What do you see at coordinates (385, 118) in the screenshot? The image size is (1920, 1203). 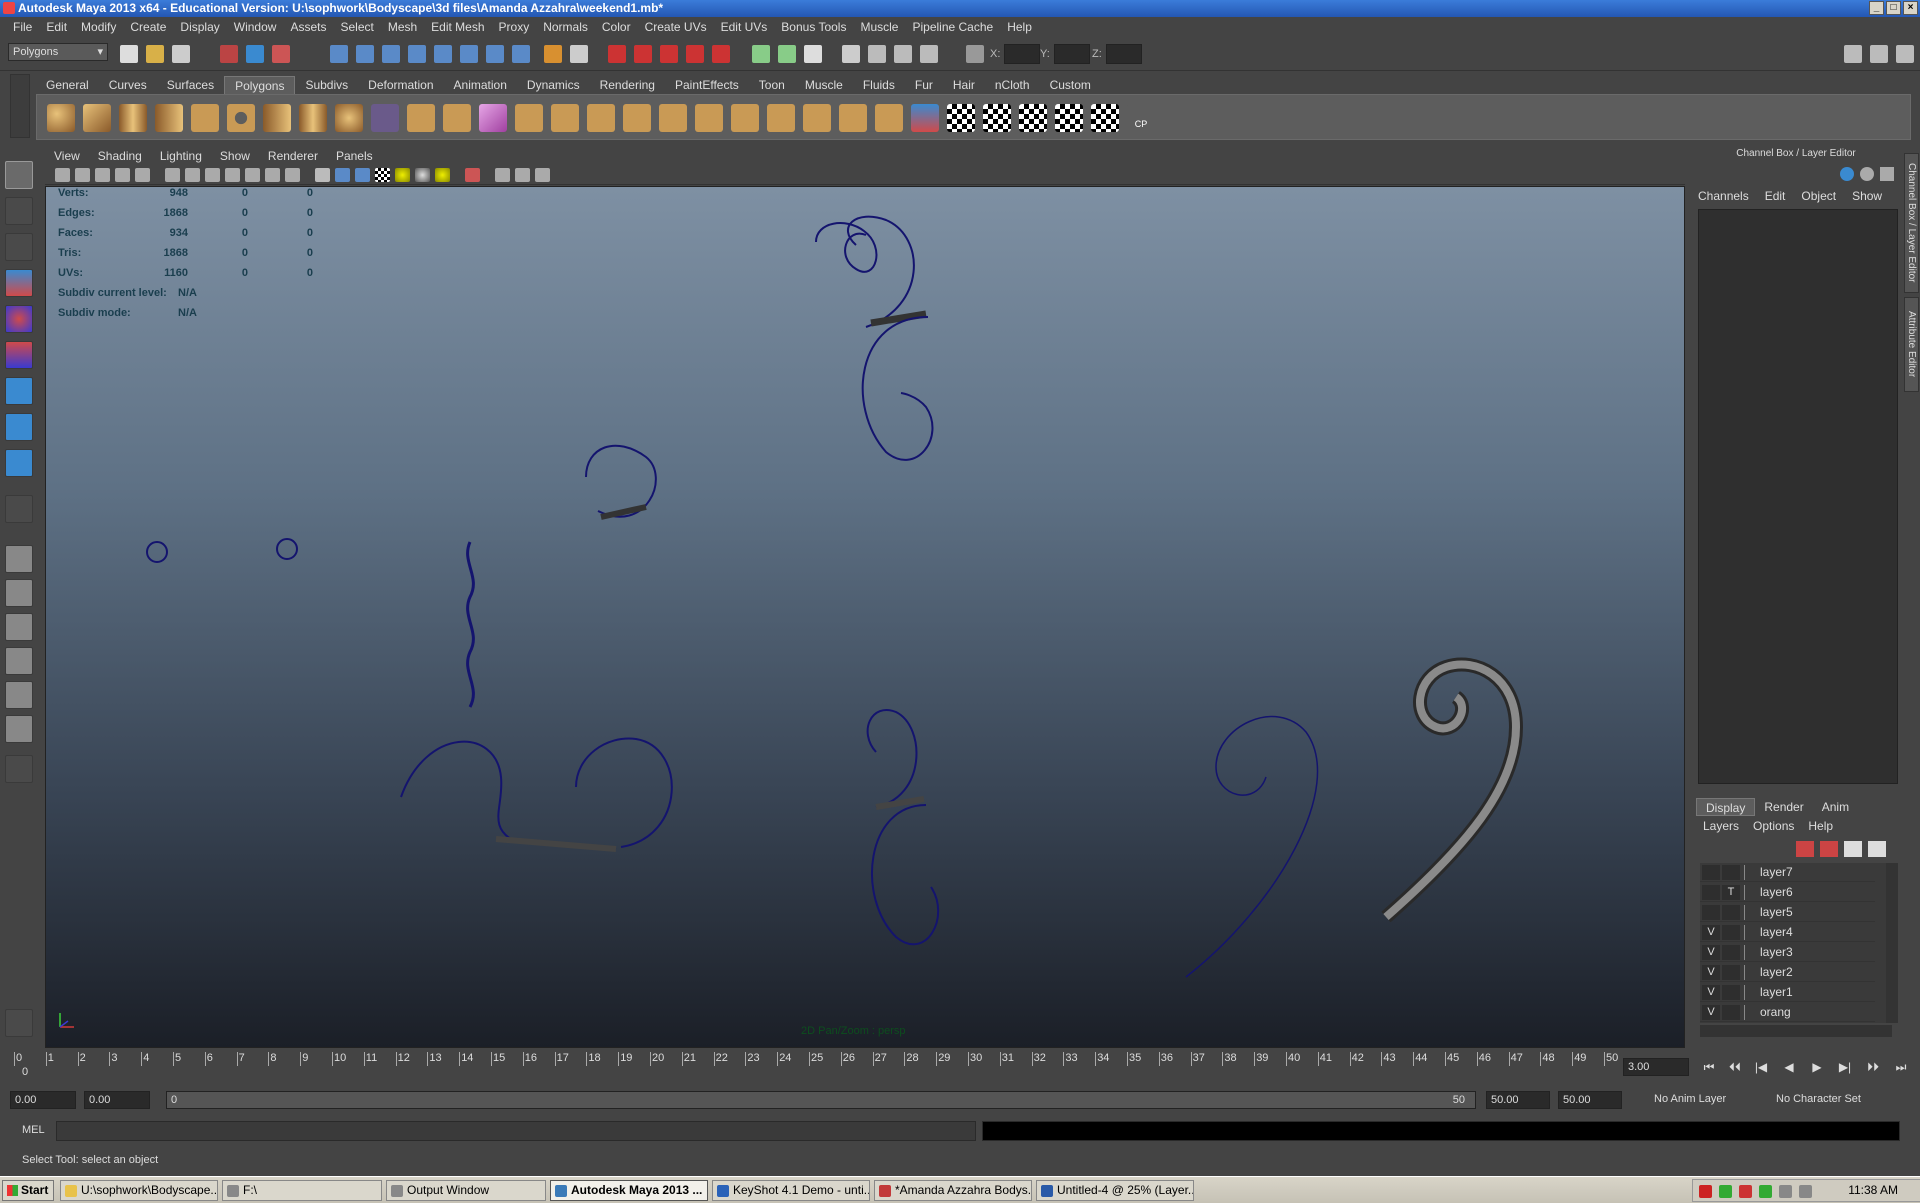 I see `combine-icon` at bounding box center [385, 118].